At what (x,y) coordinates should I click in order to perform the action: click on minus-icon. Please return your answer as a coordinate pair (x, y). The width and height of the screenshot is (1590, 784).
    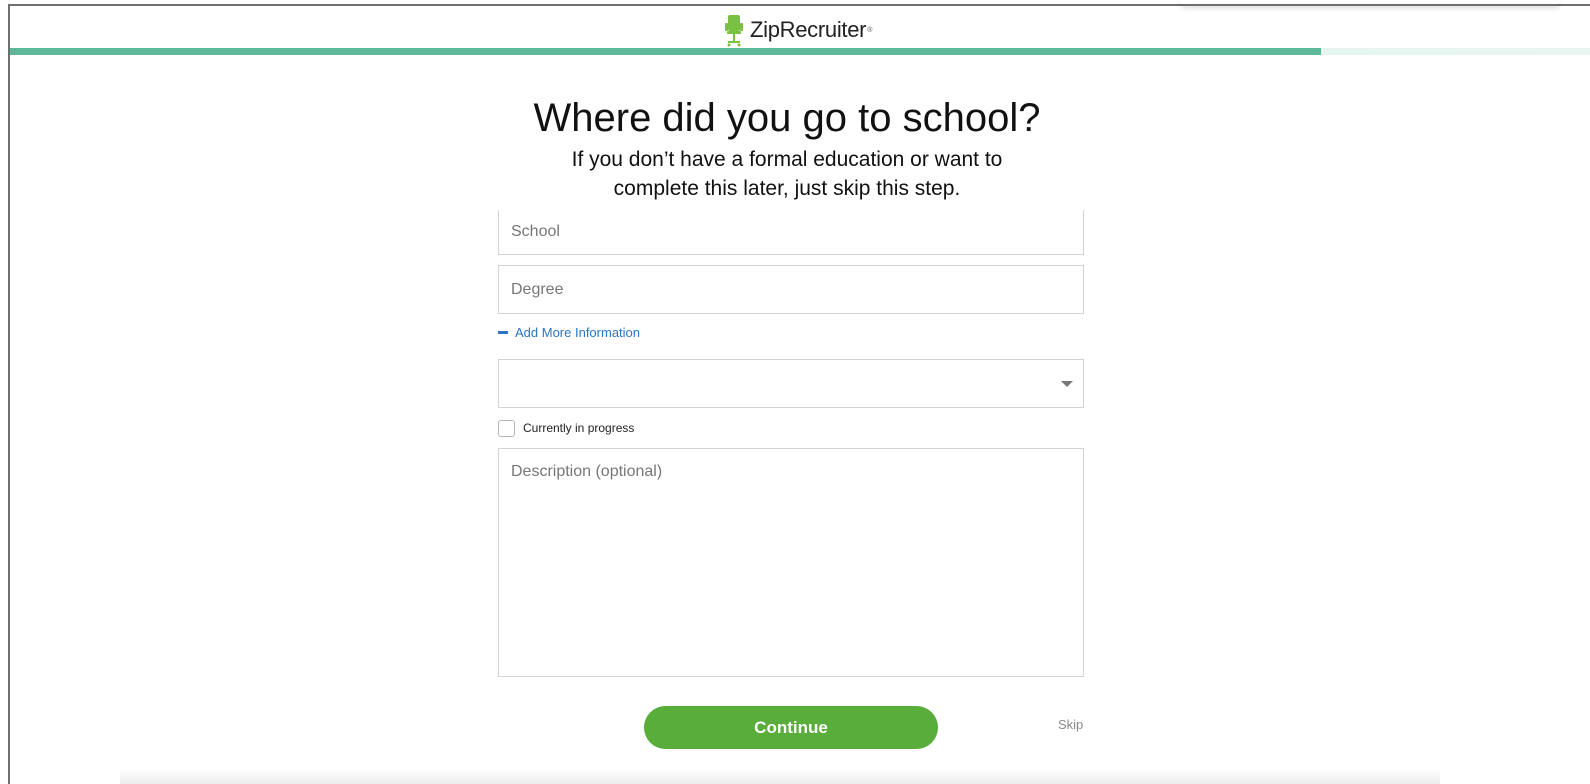
    Looking at the image, I should click on (503, 332).